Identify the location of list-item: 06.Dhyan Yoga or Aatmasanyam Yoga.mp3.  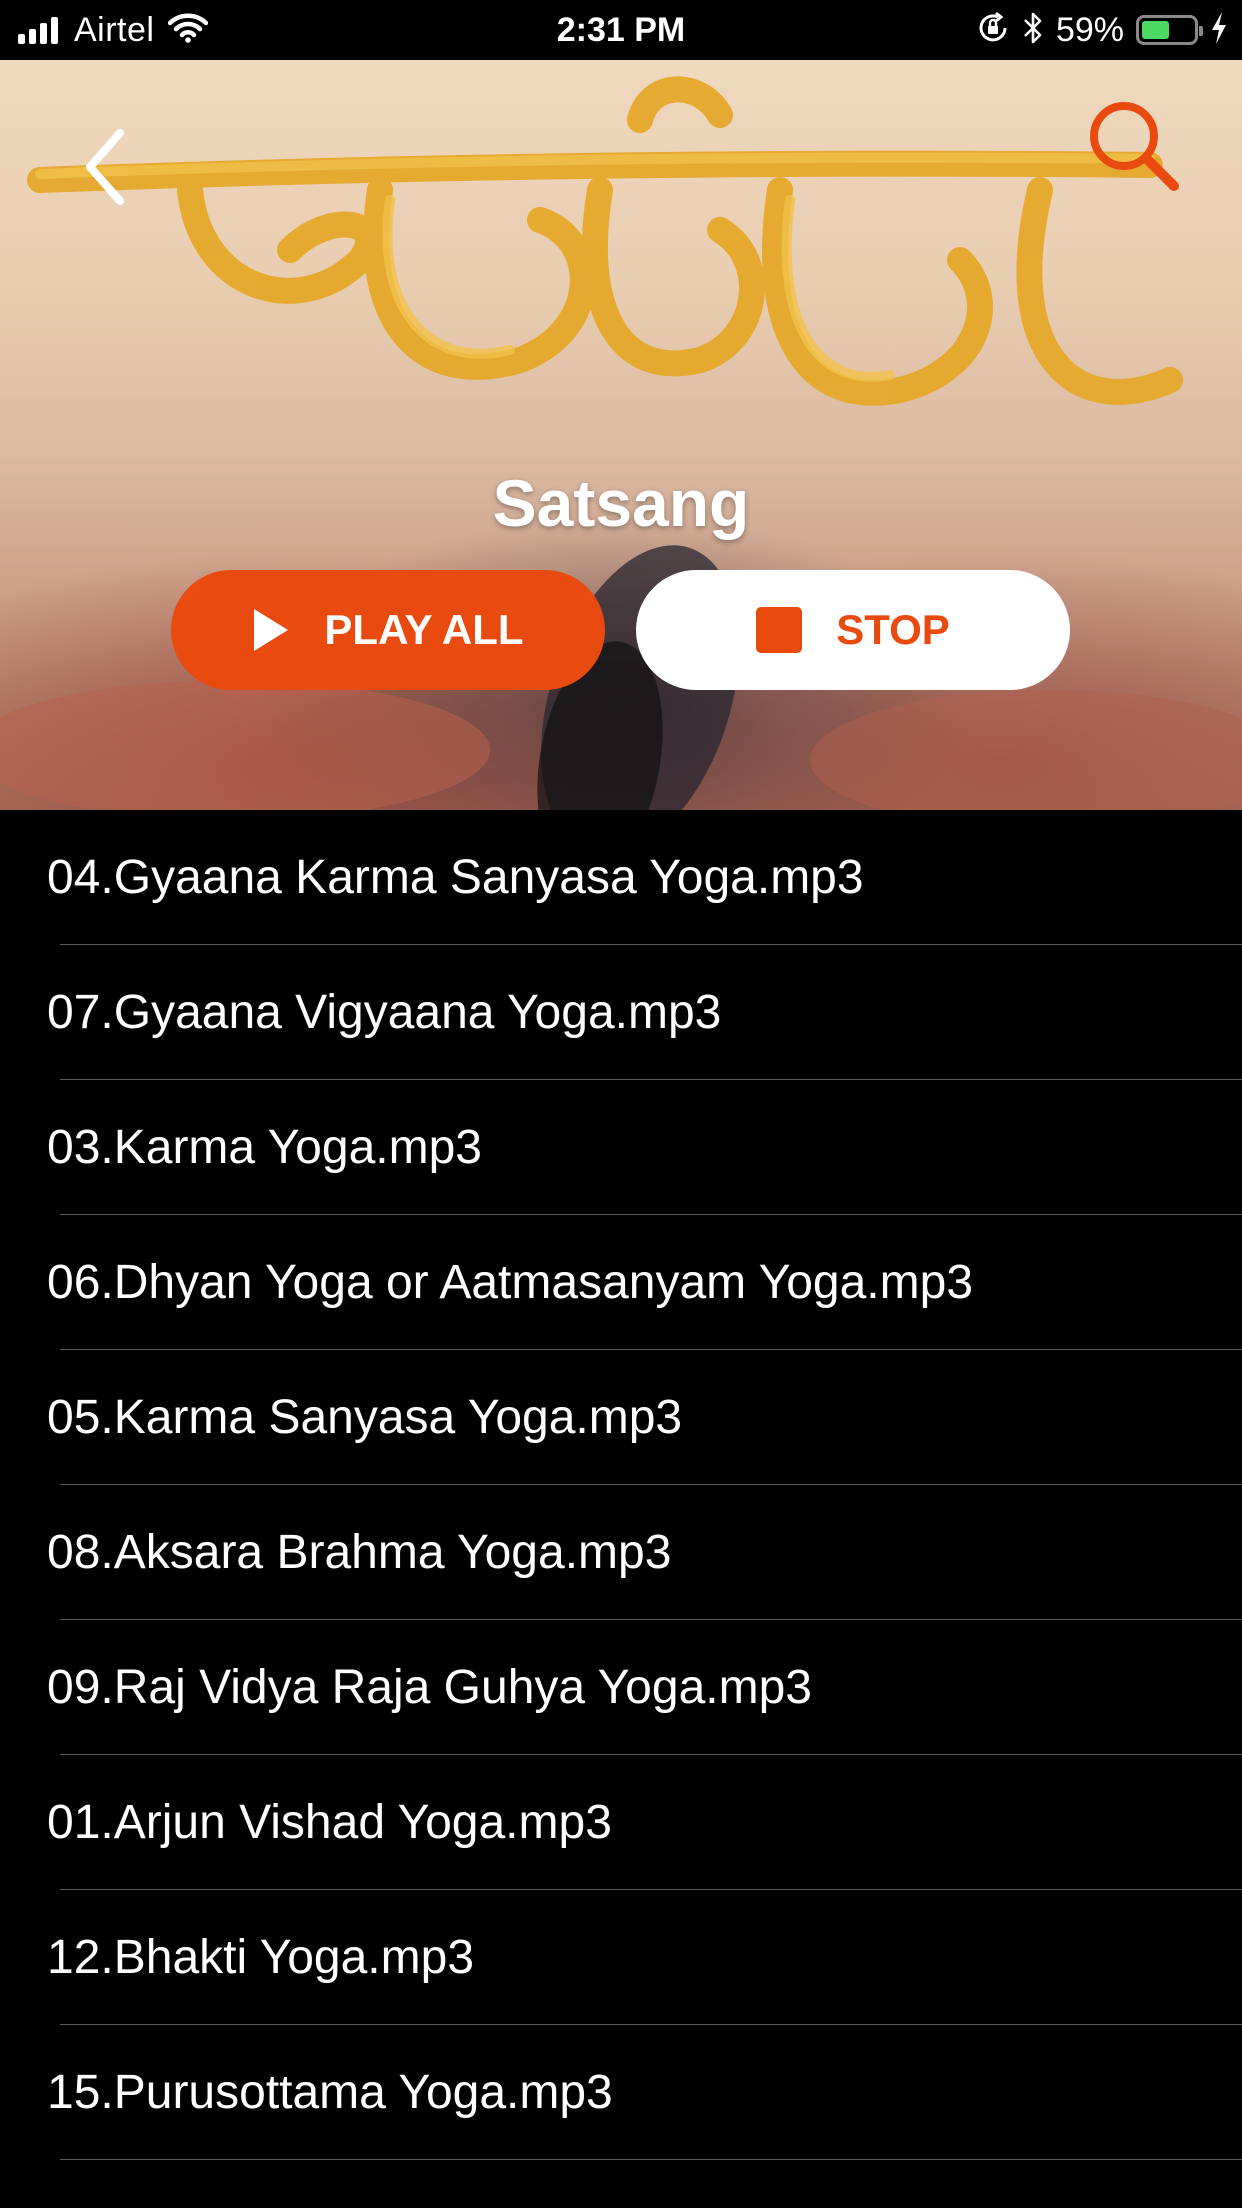
(621, 1282).